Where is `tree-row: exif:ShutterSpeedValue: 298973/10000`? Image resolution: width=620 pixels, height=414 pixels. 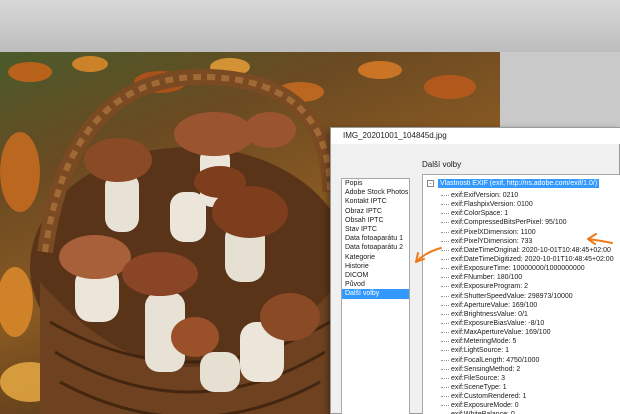
tree-row: exif:ShutterSpeedValue: 298973/10000 is located at coordinates (527, 296).